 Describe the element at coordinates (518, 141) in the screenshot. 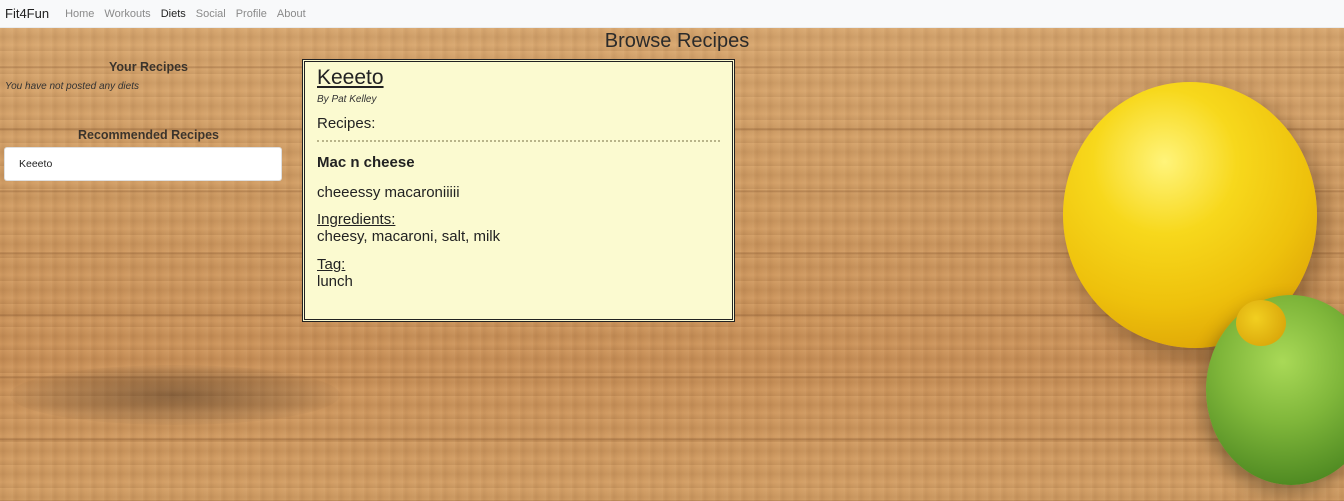

I see `divider` at that location.